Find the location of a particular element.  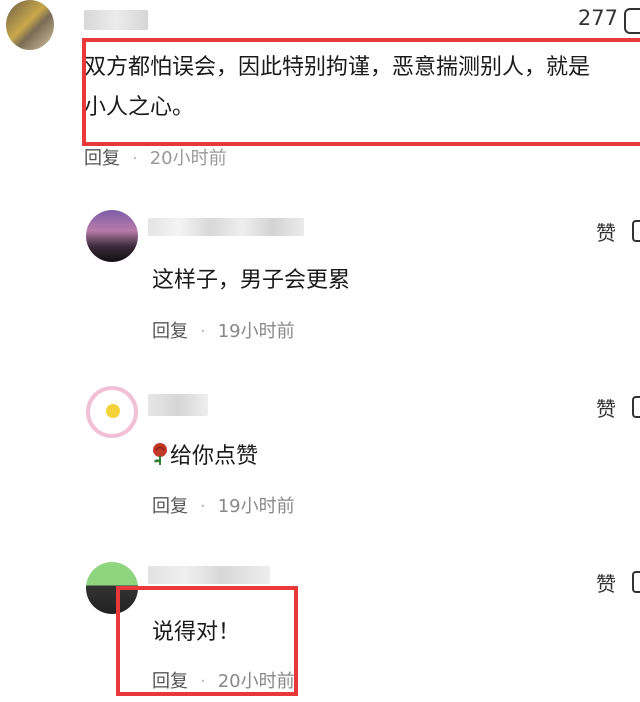

avatar-face is located at coordinates (113, 411).